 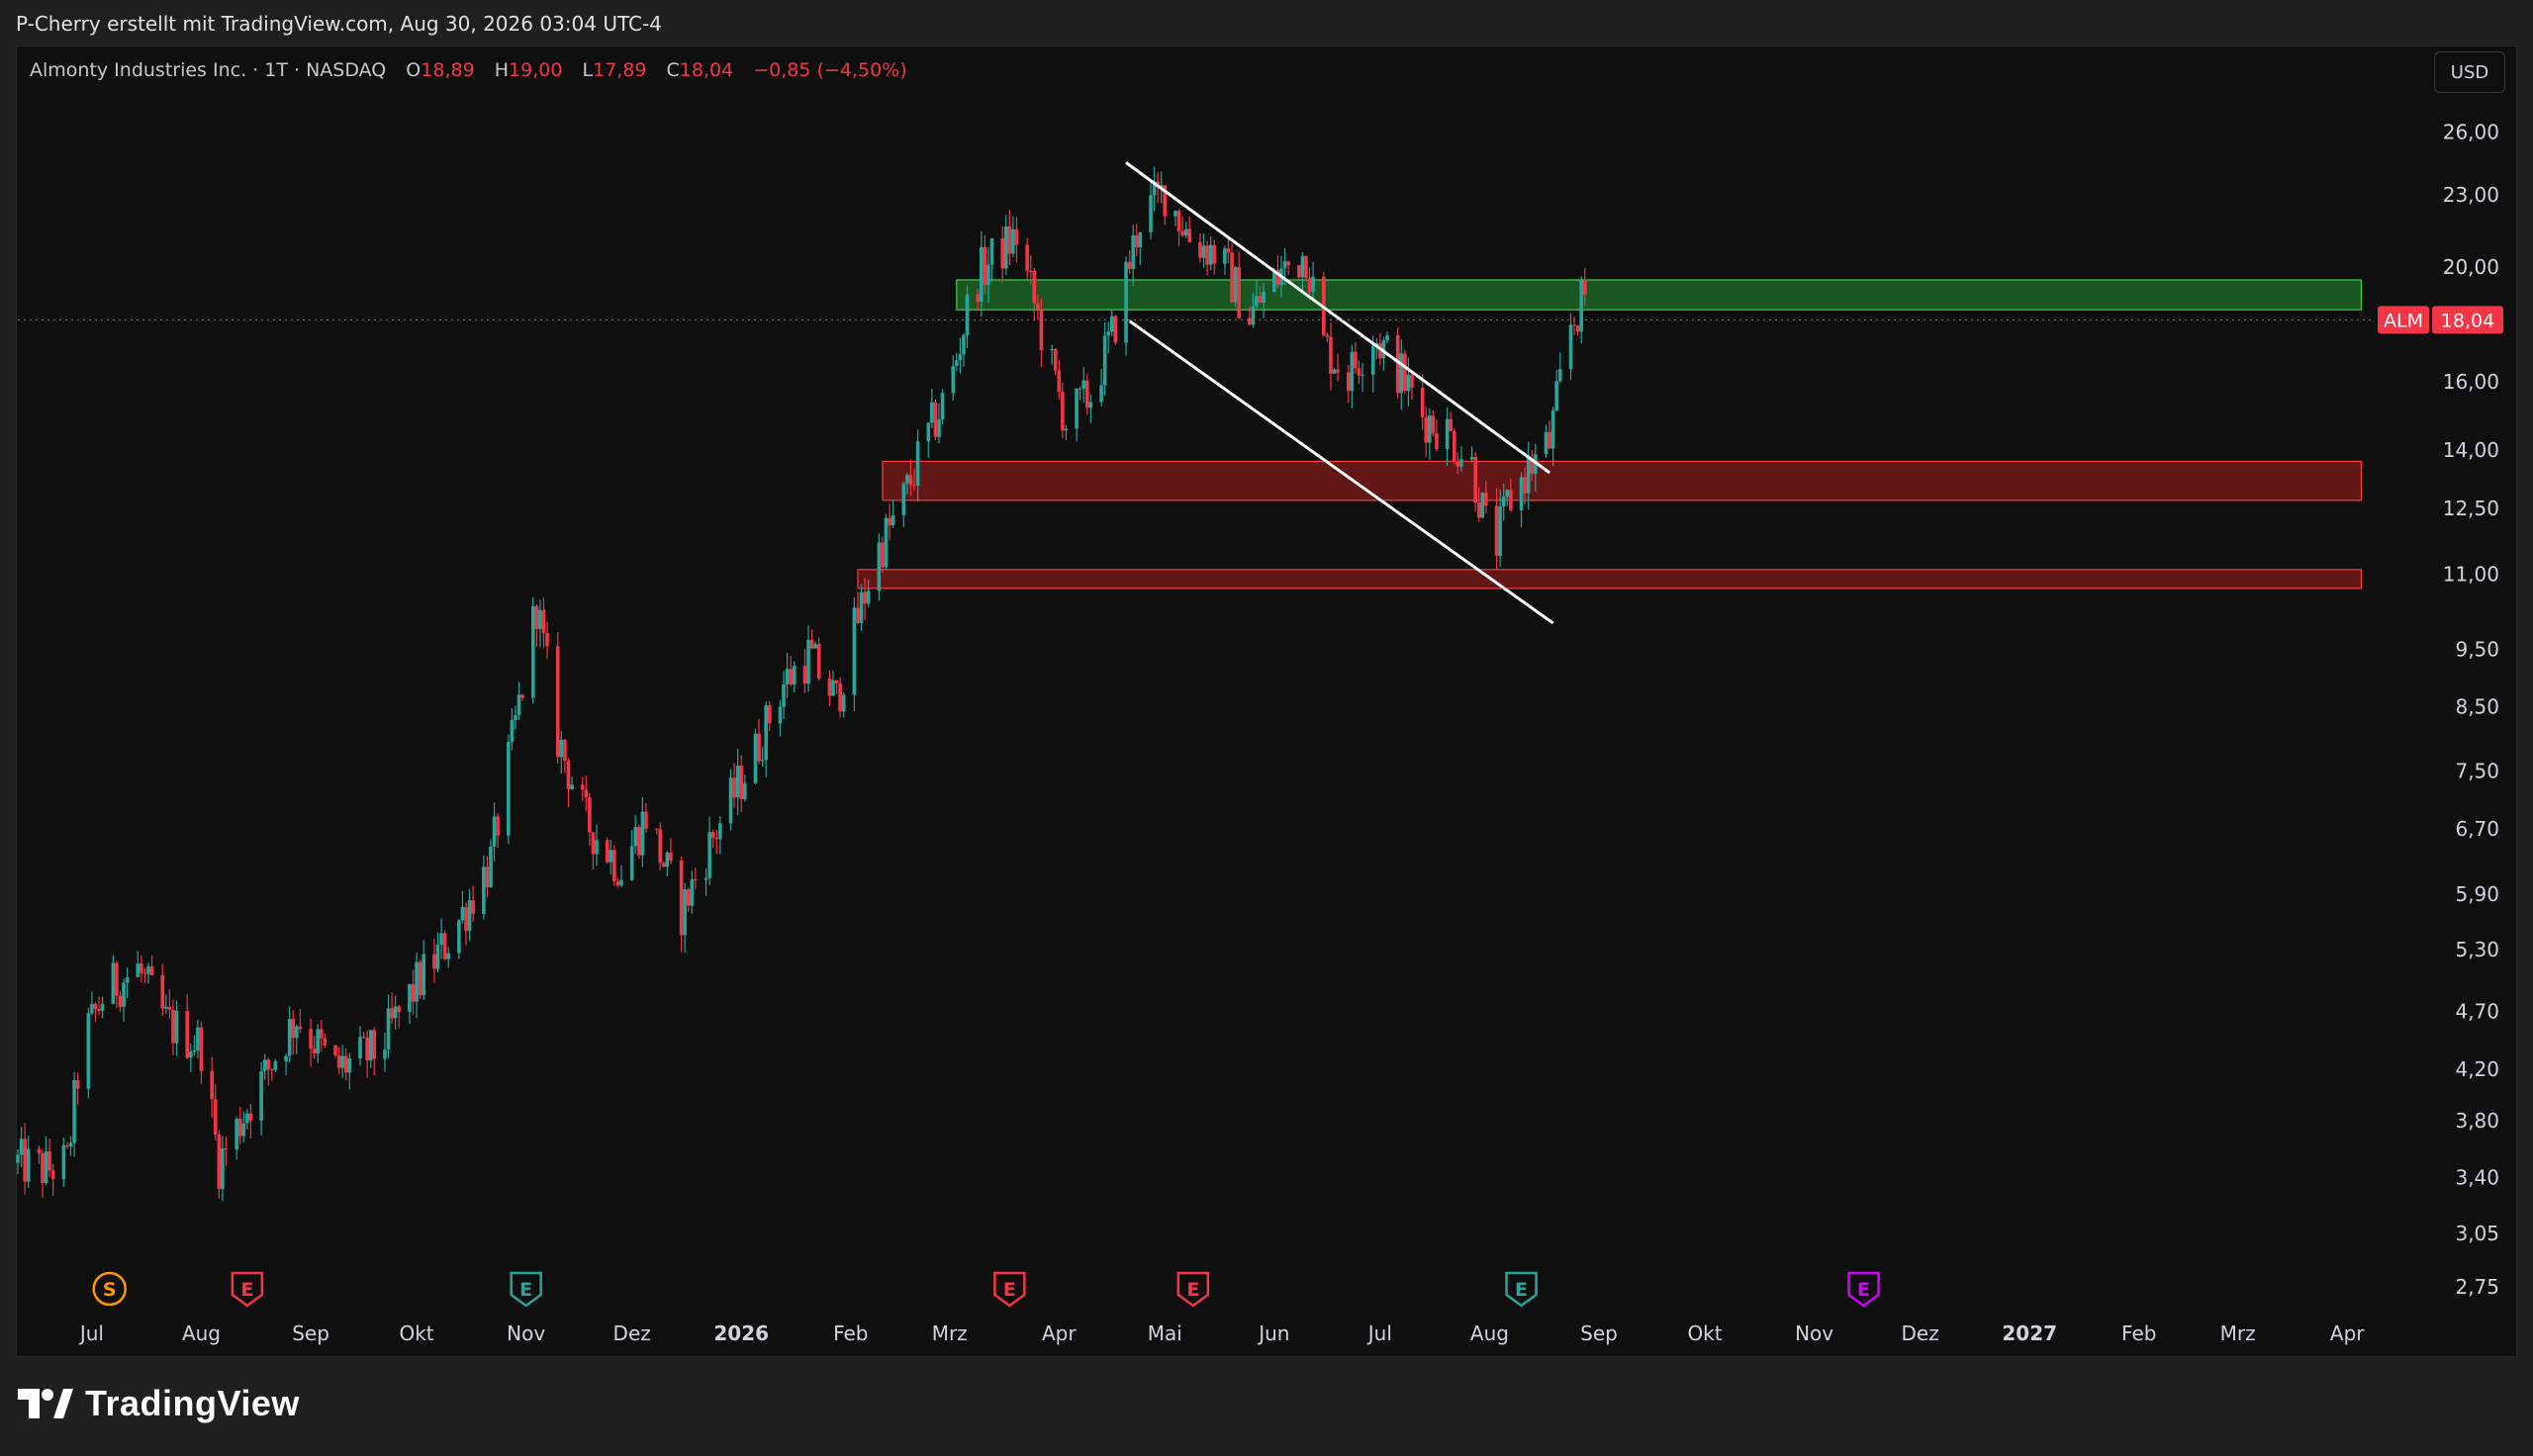 What do you see at coordinates (2404, 320) in the screenshot?
I see `symbol-badge-label: ALM` at bounding box center [2404, 320].